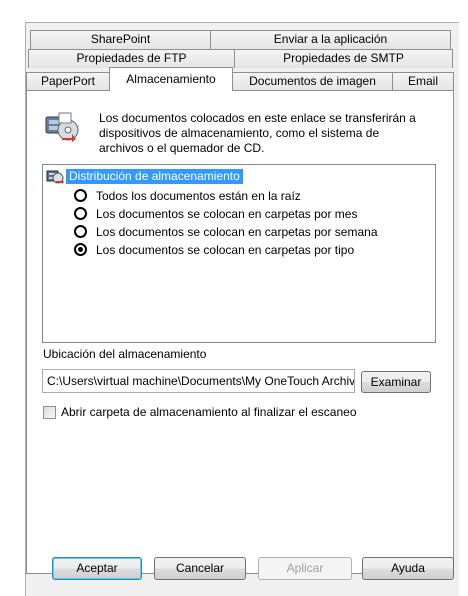 Image resolution: width=468 pixels, height=596 pixels. I want to click on tab-send-to-application: Enviar a la aplicación, so click(330, 39).